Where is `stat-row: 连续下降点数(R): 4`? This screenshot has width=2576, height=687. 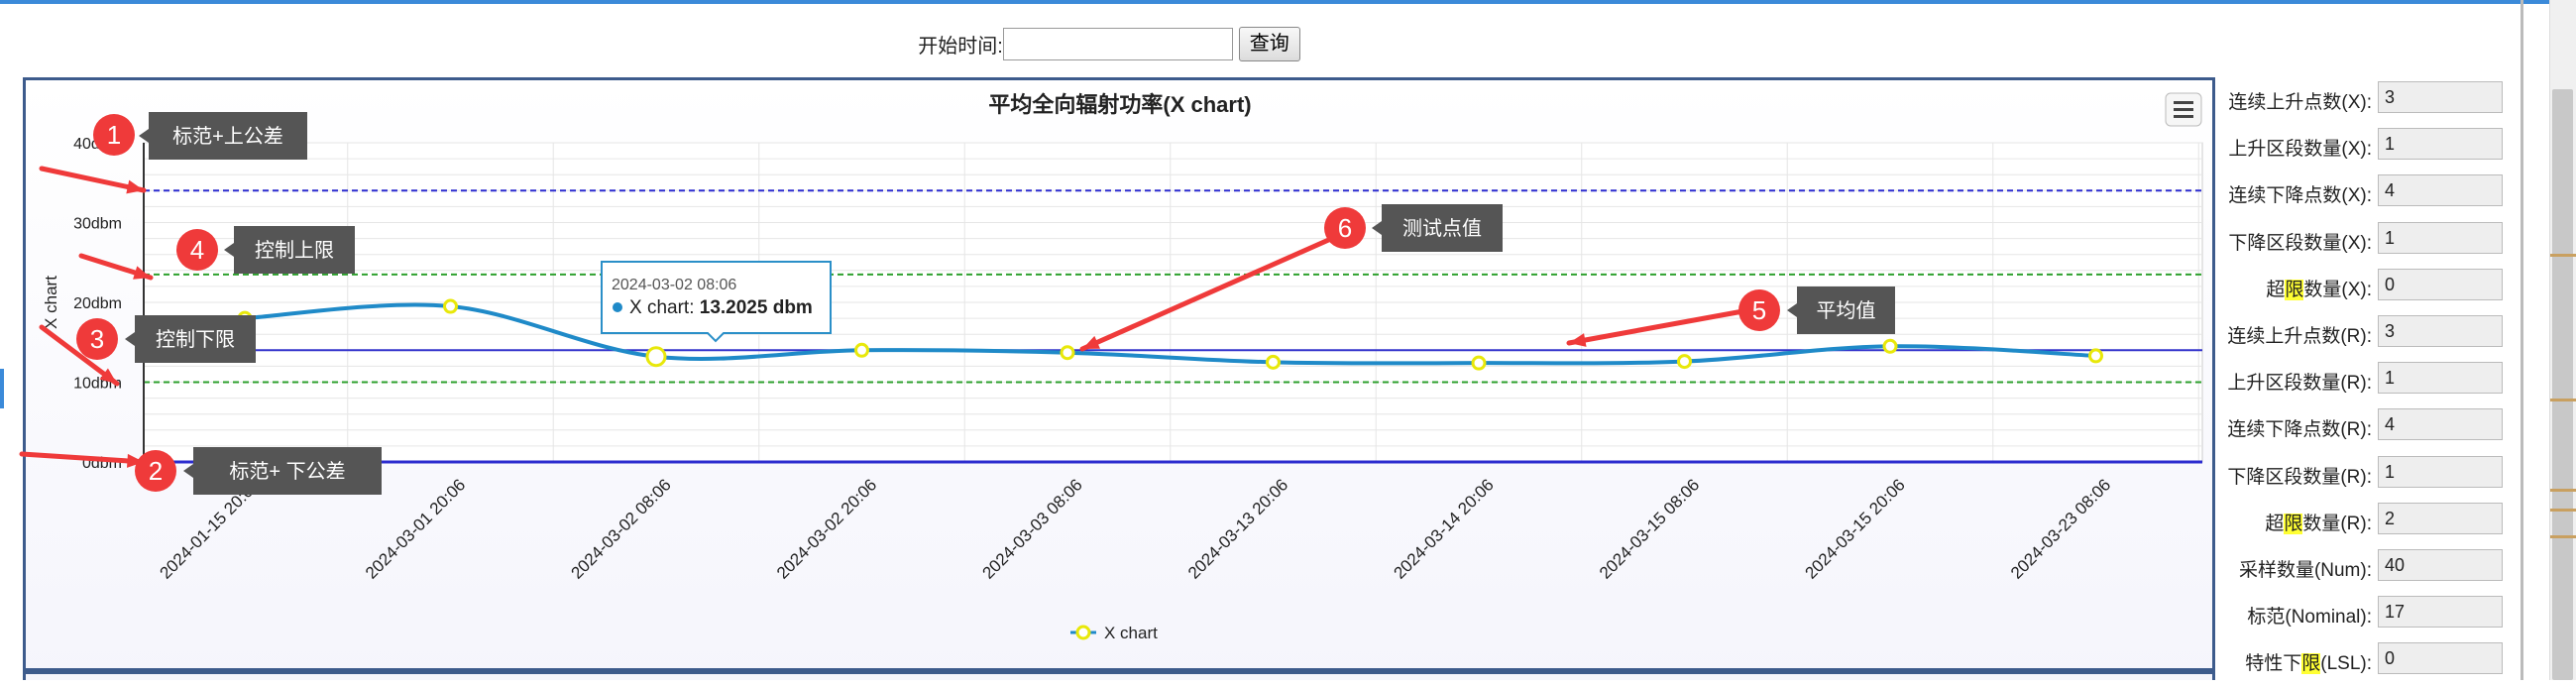
stat-row: 连续下降点数(R): 4 is located at coordinates (2365, 429).